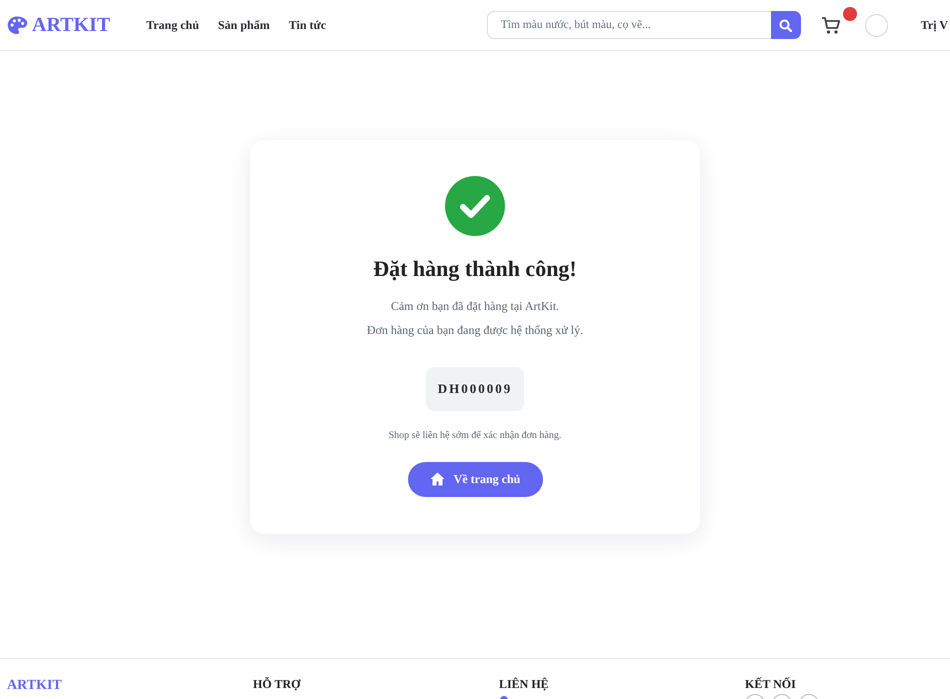  What do you see at coordinates (475, 206) in the screenshot?
I see `success-check-icon` at bounding box center [475, 206].